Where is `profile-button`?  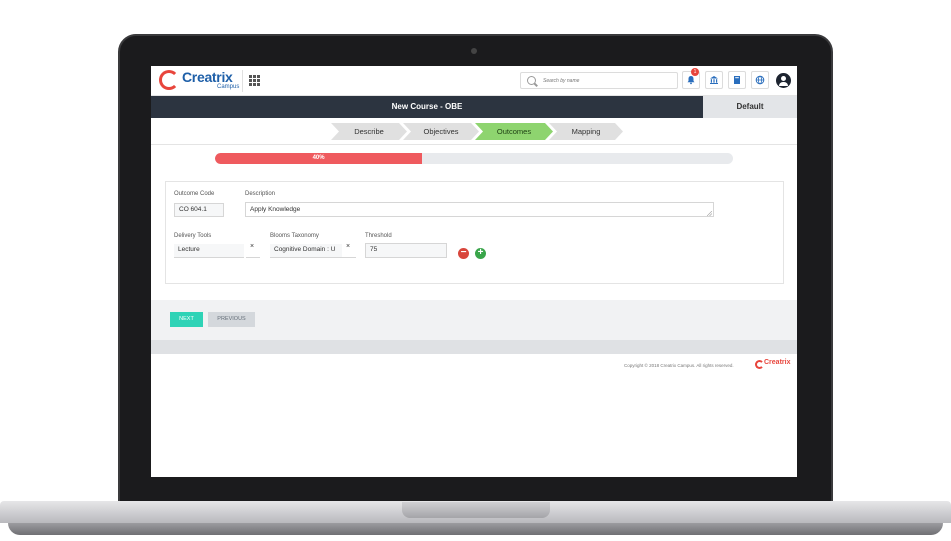 profile-button is located at coordinates (783, 80).